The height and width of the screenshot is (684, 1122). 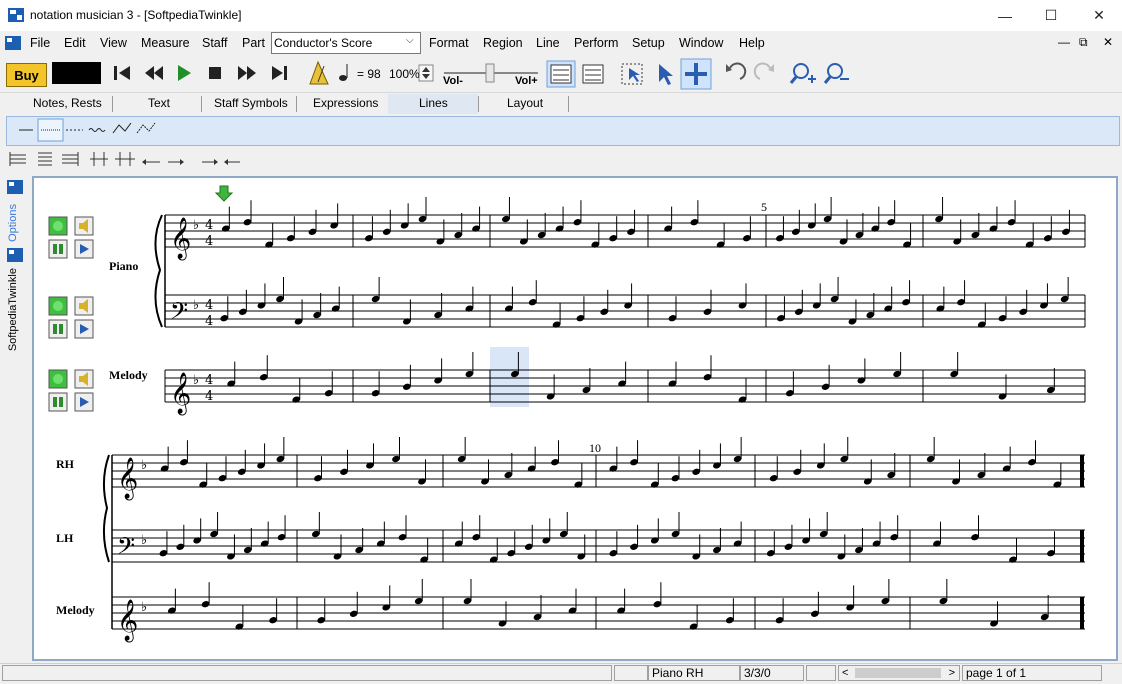 What do you see at coordinates (509, 377) in the screenshot?
I see `selection-highlight` at bounding box center [509, 377].